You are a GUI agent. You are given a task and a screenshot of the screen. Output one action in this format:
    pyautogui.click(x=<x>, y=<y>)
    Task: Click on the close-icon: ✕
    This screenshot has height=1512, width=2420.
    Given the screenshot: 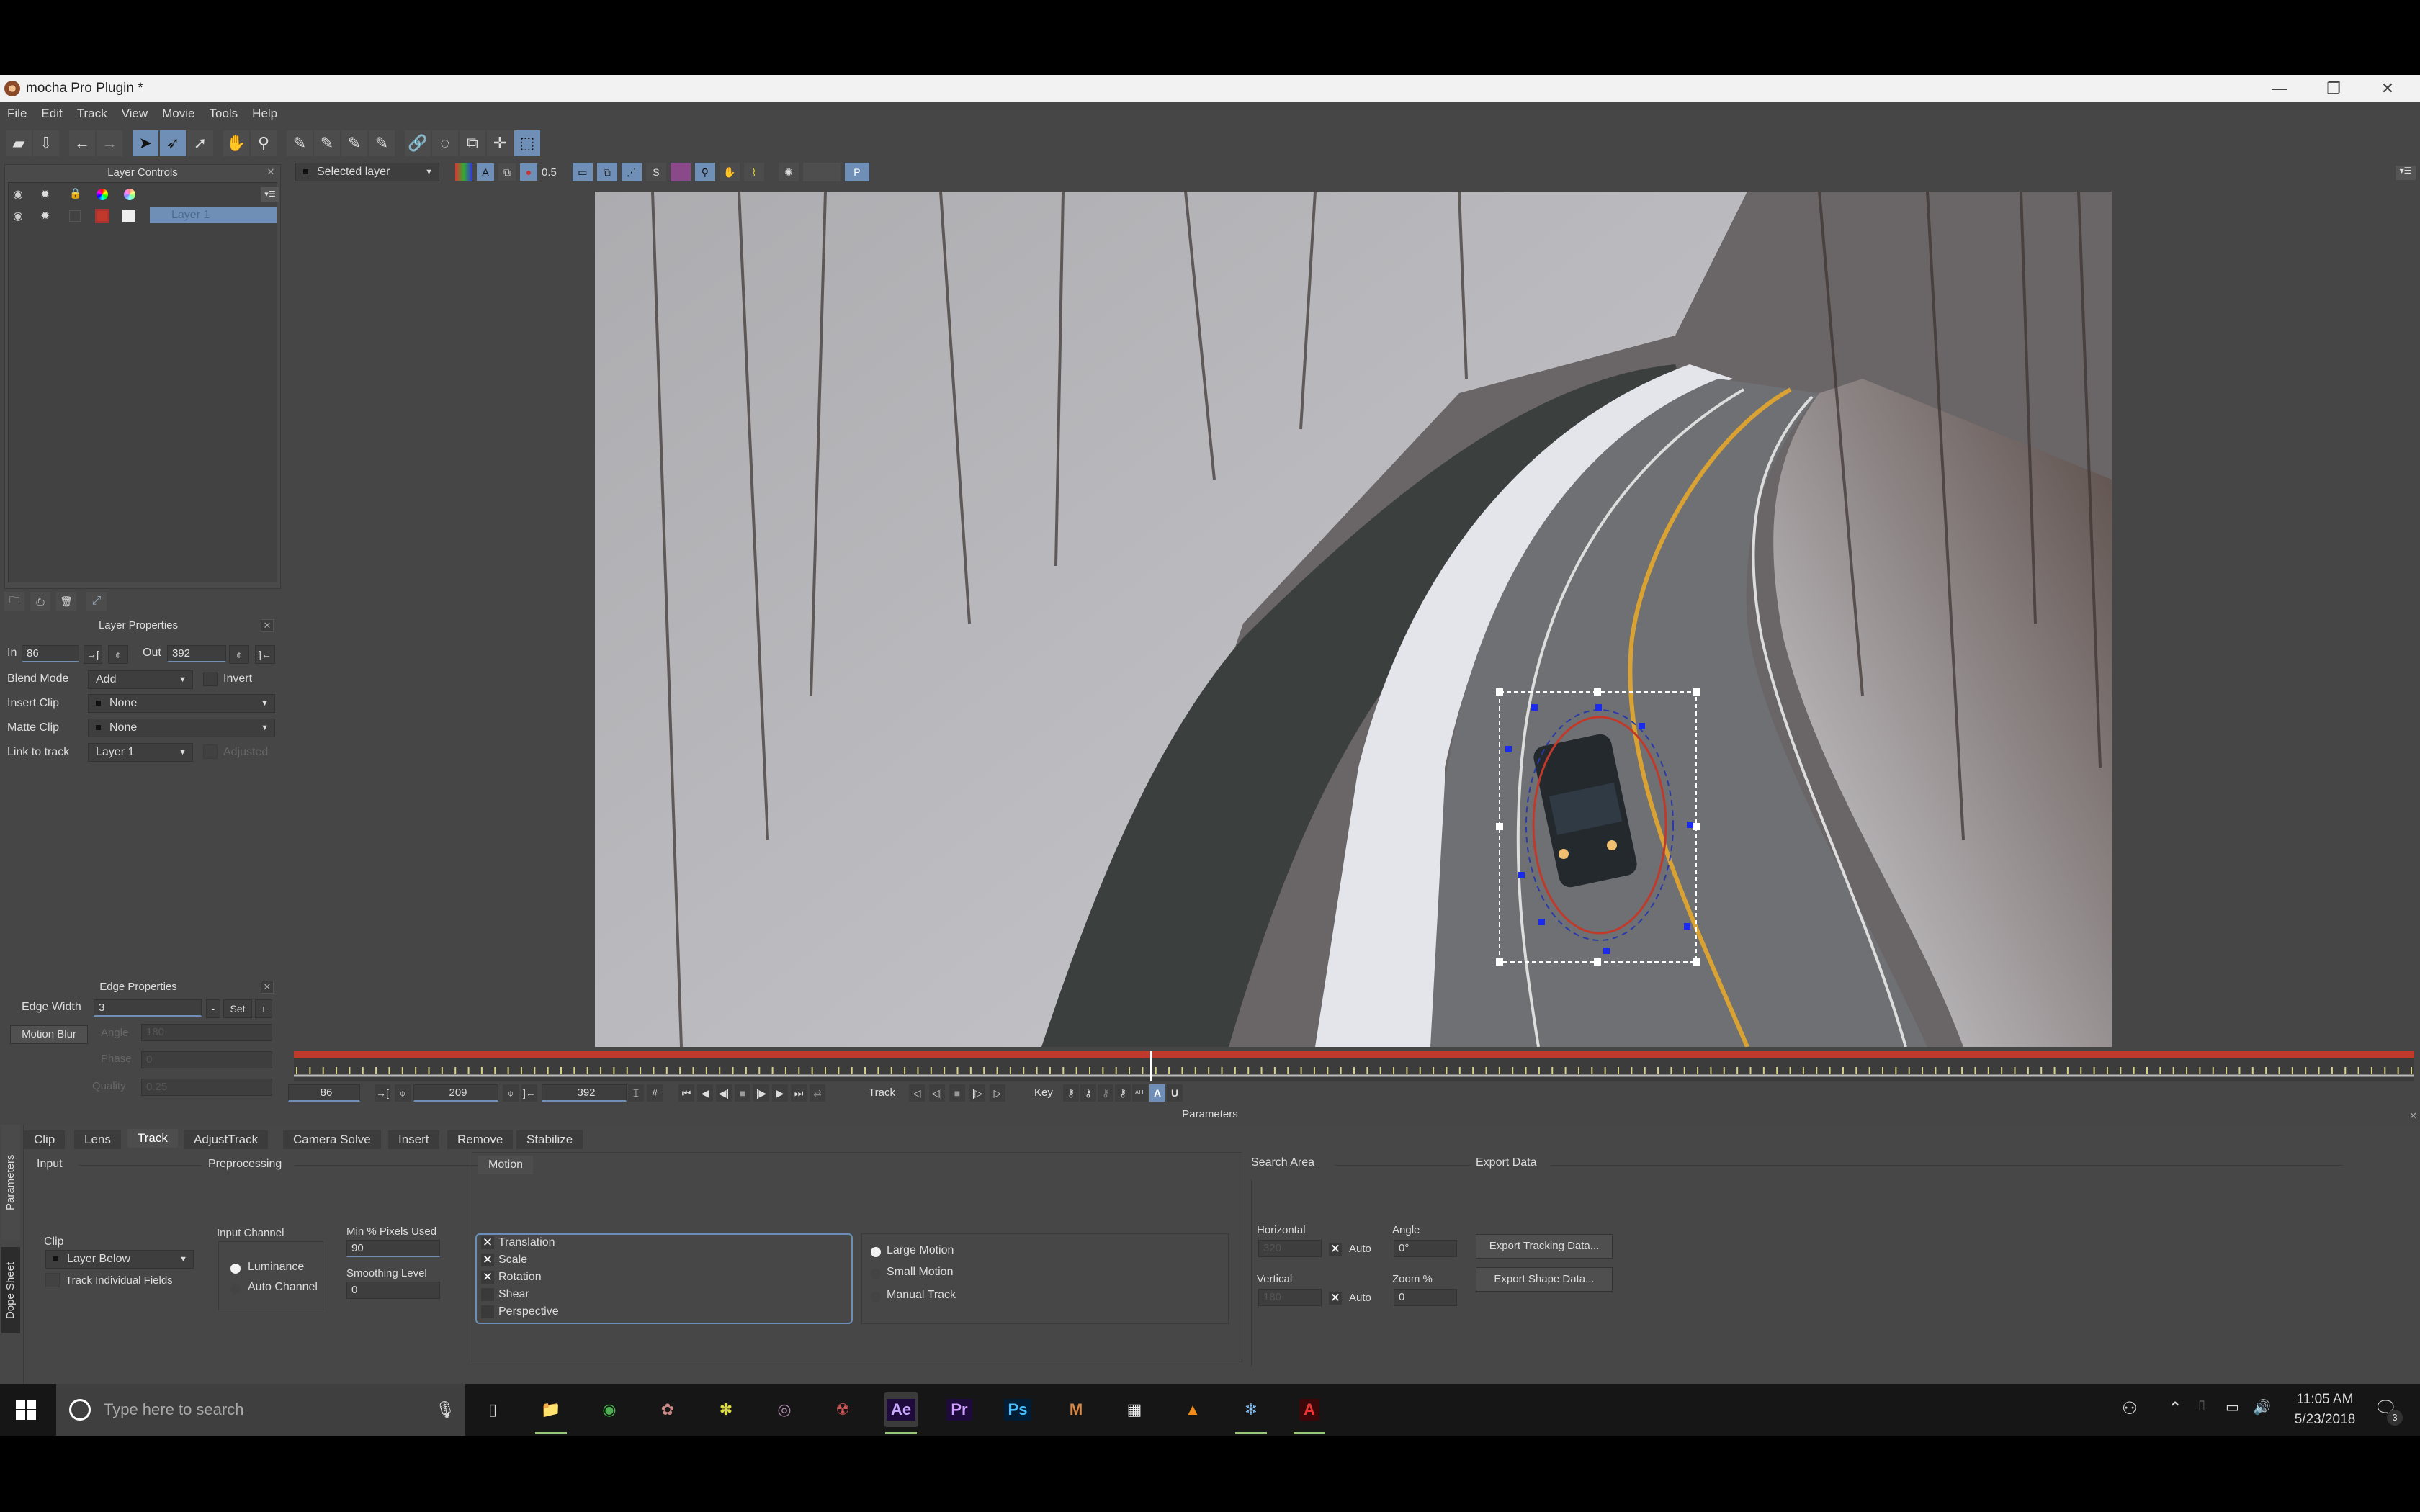 What is the action you would take?
    pyautogui.click(x=267, y=987)
    